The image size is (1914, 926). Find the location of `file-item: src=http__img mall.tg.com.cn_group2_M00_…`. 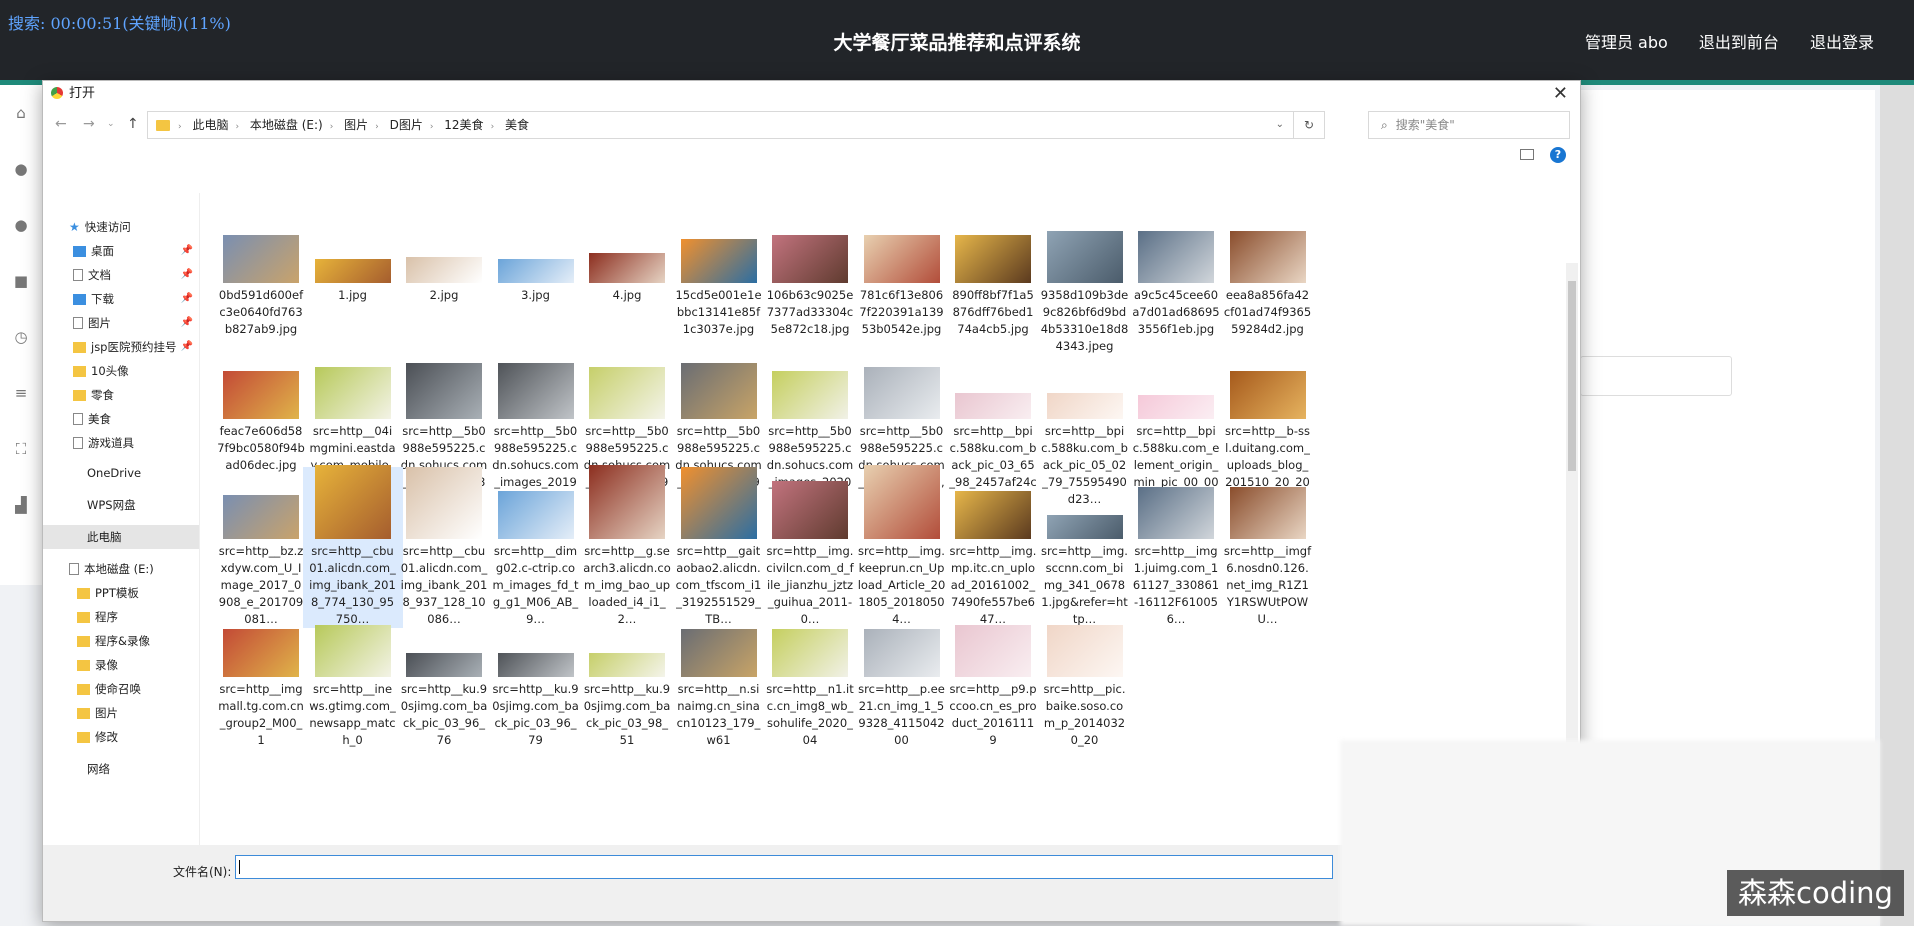

file-item: src=http__img mall.tg.com.cn_group2_M00_… is located at coordinates (261, 677).